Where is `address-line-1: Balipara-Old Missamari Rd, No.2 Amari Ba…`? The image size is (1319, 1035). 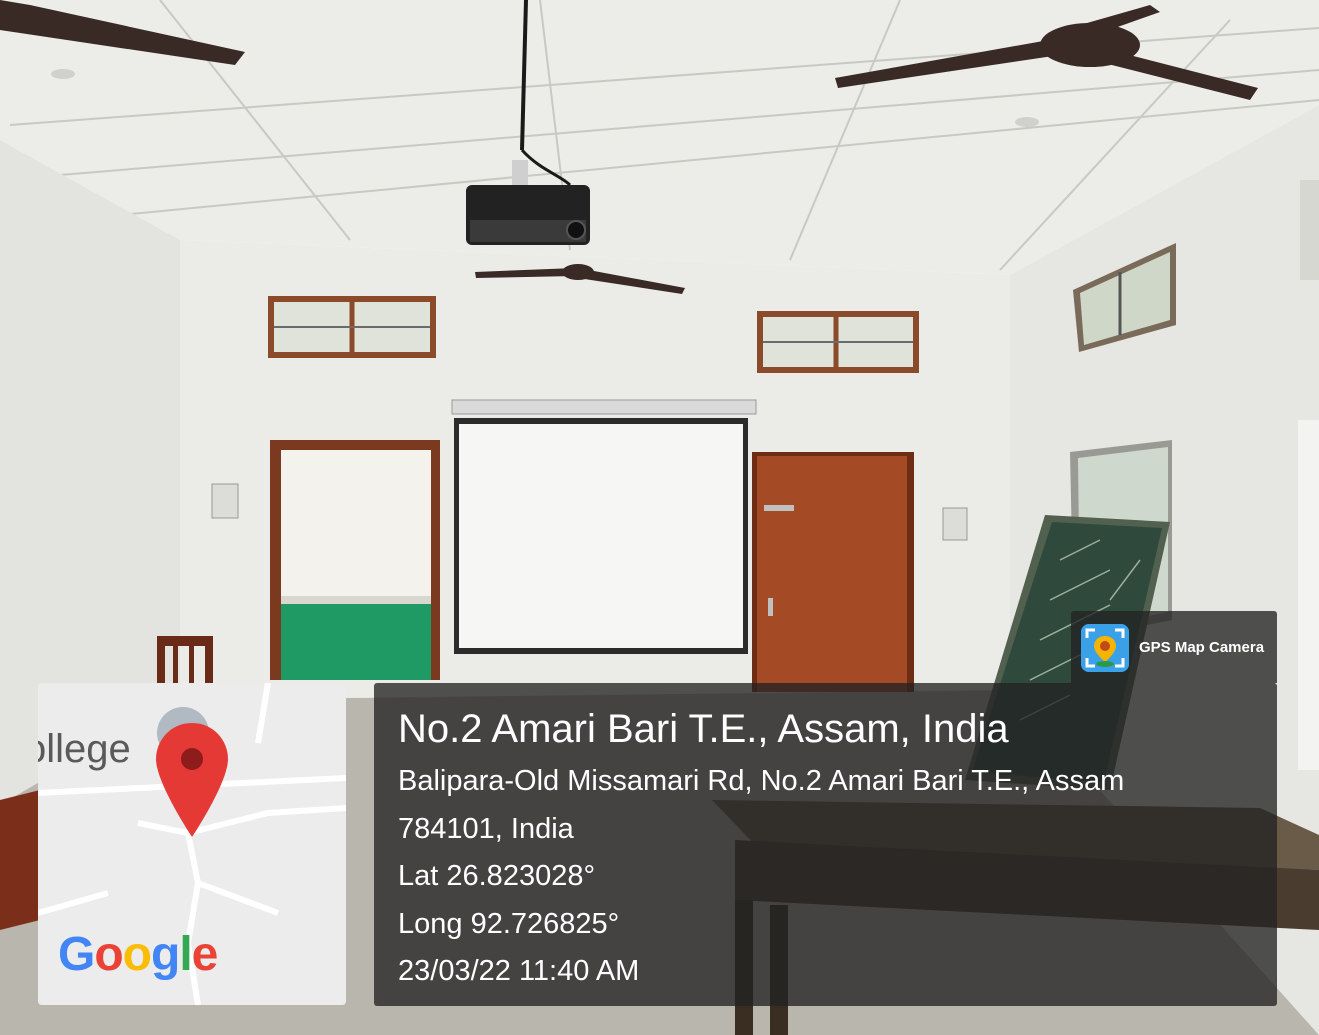 address-line-1: Balipara-Old Missamari Rd, No.2 Amari Ba… is located at coordinates (761, 781).